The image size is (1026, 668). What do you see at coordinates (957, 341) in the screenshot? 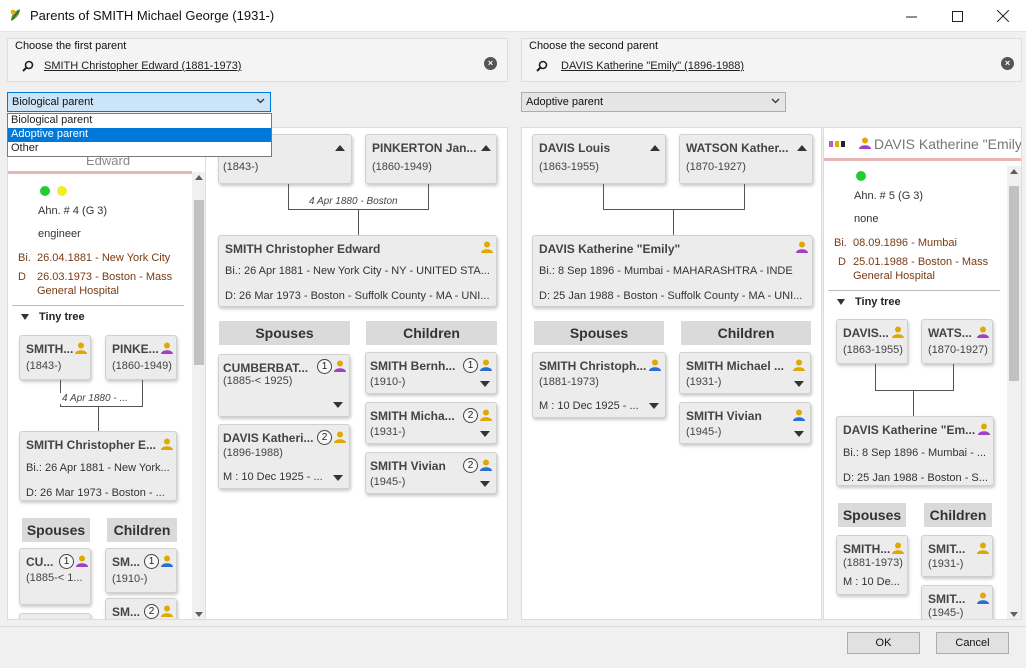
I see `tiny-mother-card: WATS... (1870-1927)` at bounding box center [957, 341].